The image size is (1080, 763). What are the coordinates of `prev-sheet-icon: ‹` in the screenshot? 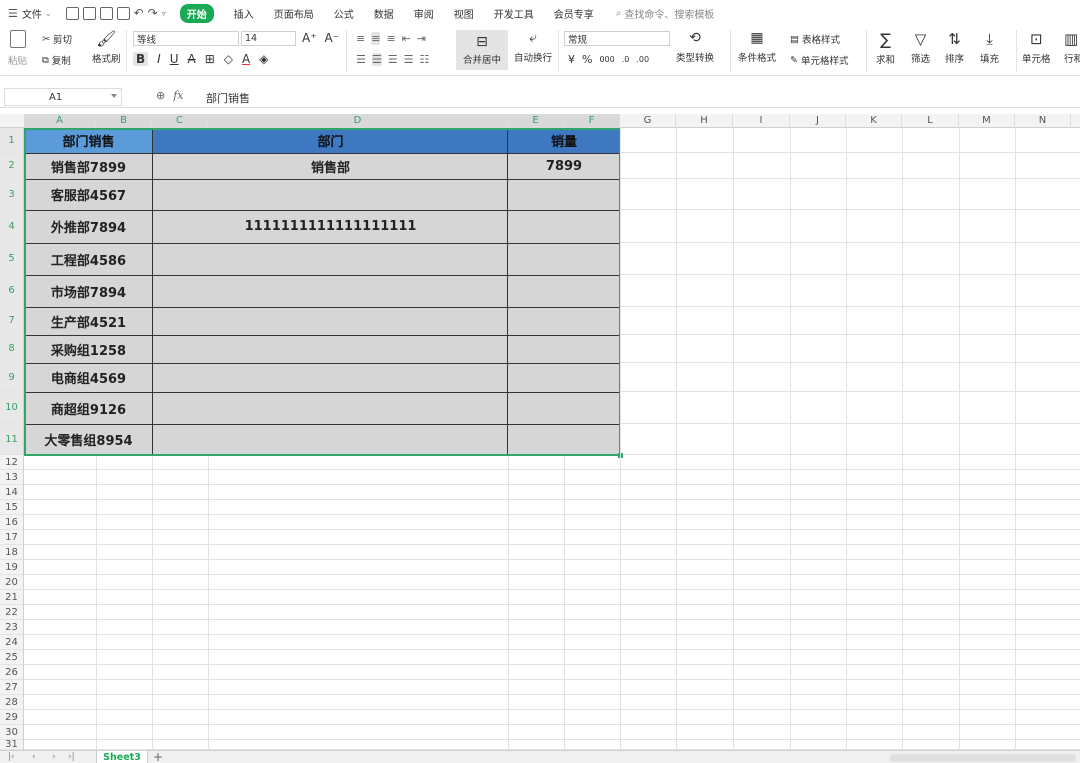 It's located at (34, 757).